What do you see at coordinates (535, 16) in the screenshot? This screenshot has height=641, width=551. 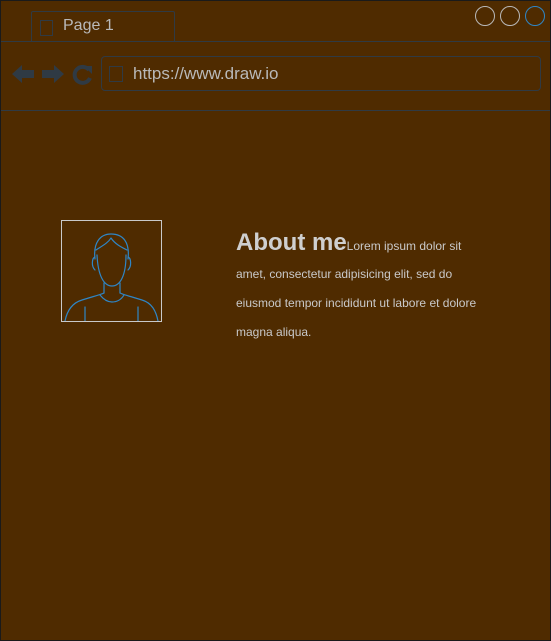 I see `close-button` at bounding box center [535, 16].